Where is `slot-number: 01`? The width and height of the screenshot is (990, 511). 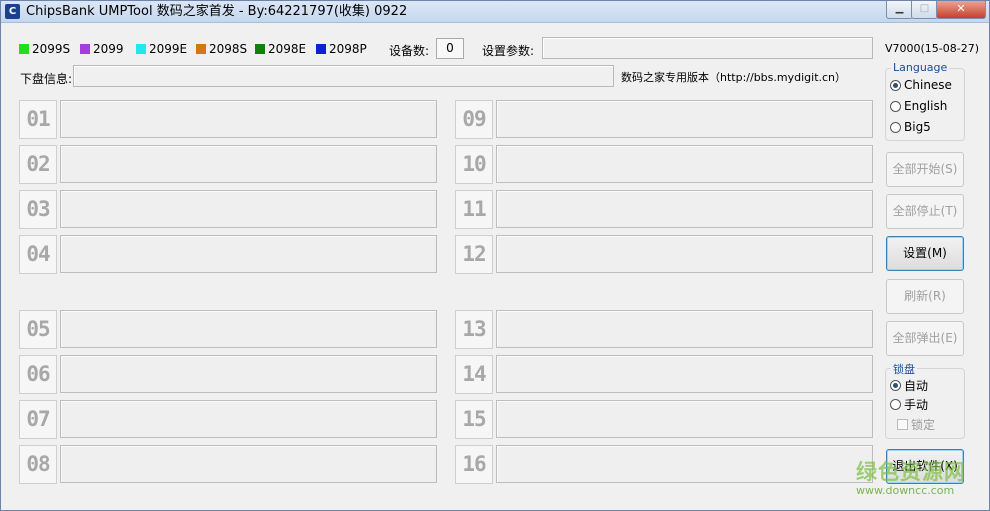 slot-number: 01 is located at coordinates (38, 119).